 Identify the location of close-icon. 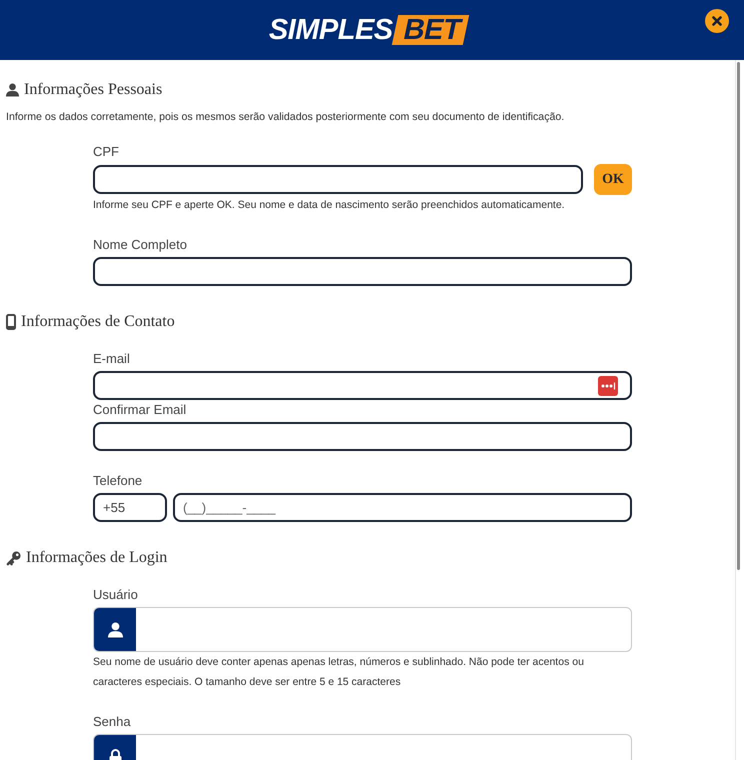
(717, 21).